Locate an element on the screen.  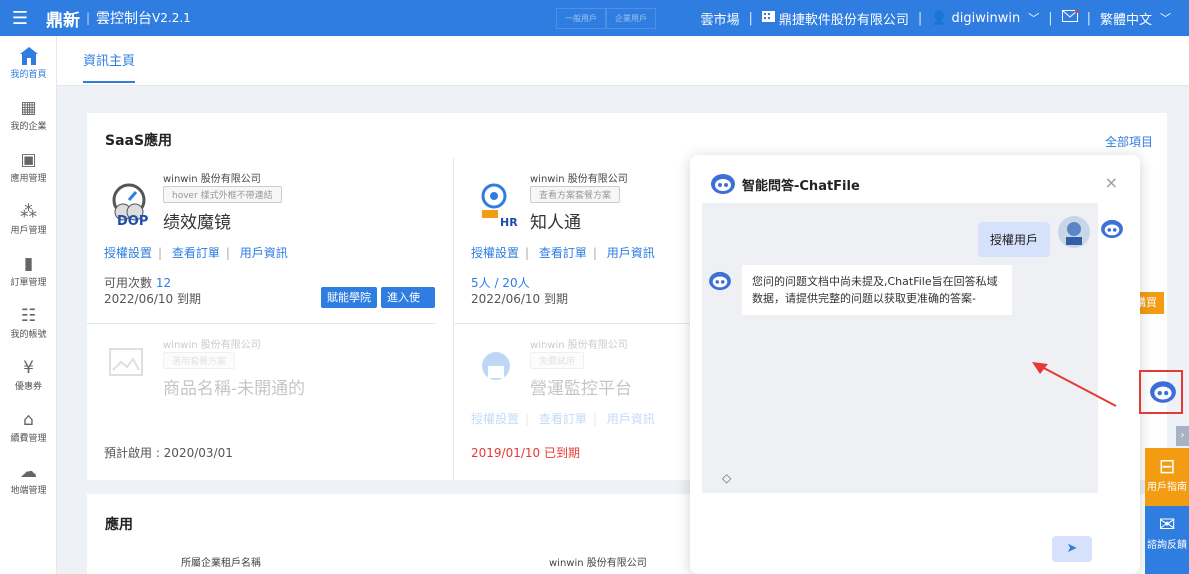
building-icon: ▦ is located at coordinates (28, 108).